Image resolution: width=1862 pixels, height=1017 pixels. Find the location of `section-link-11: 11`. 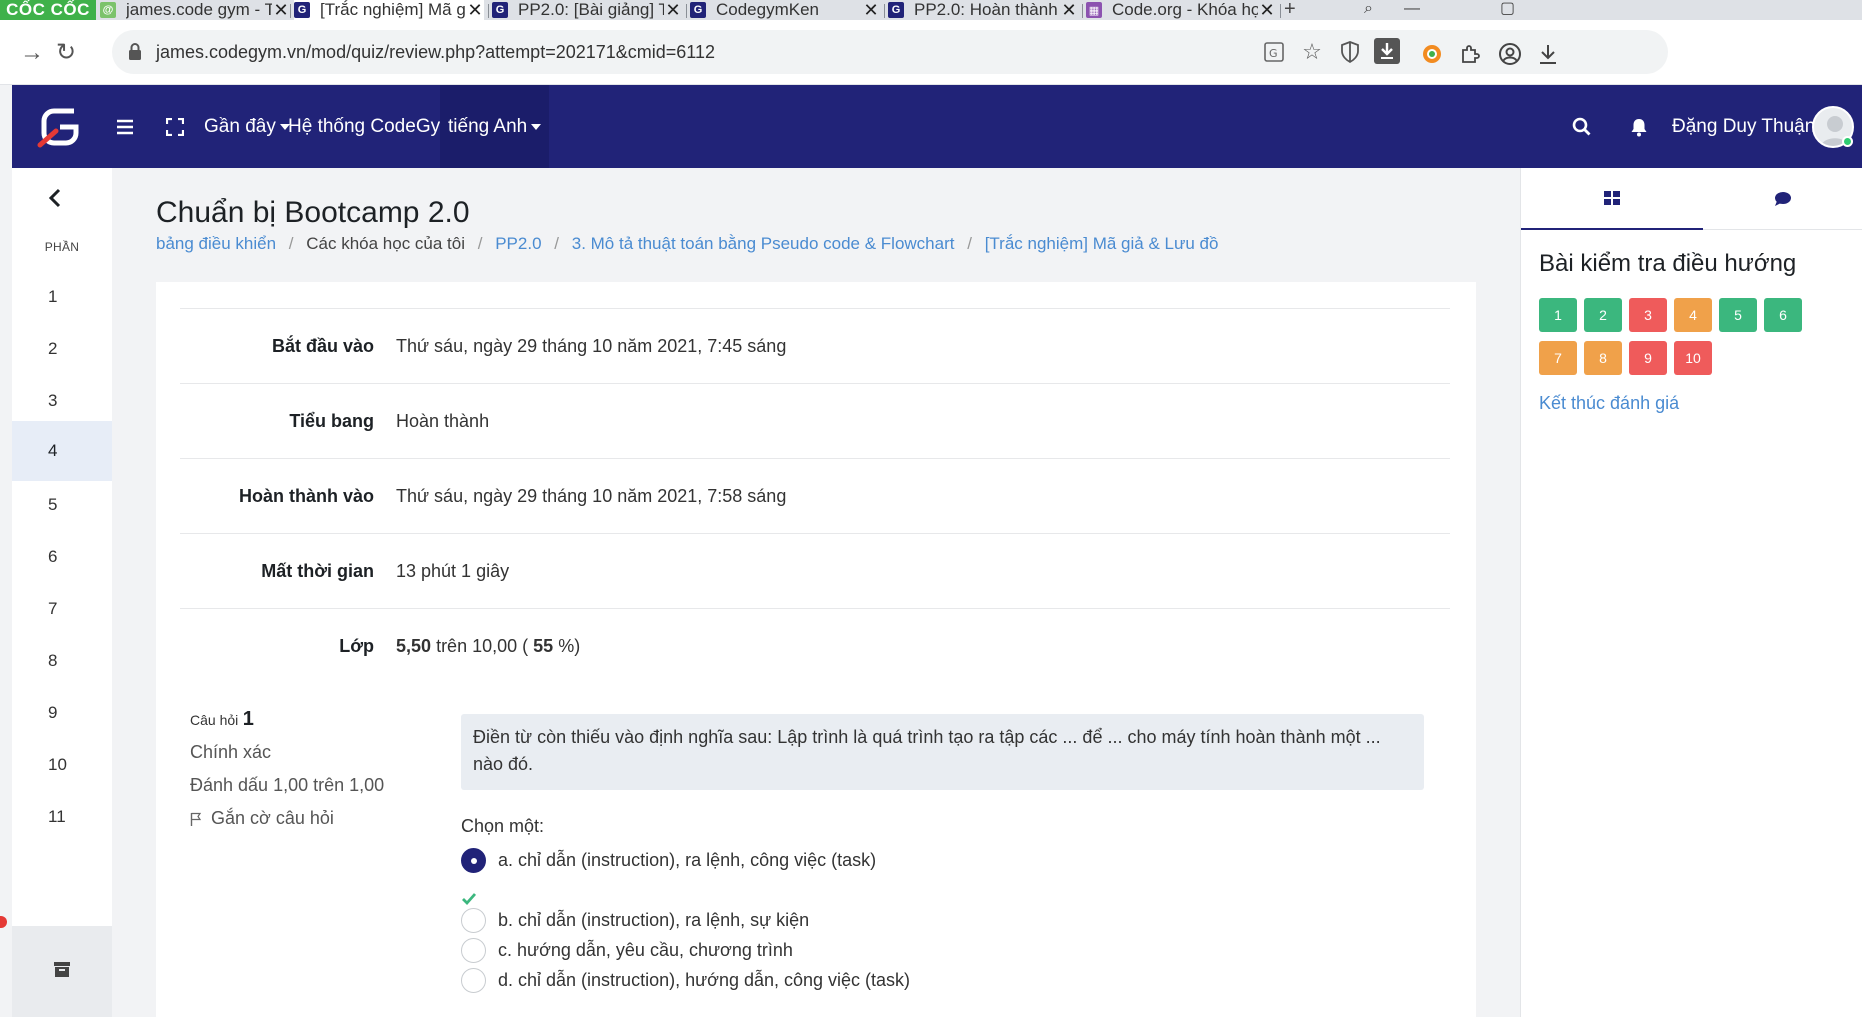

section-link-11: 11 is located at coordinates (62, 817).